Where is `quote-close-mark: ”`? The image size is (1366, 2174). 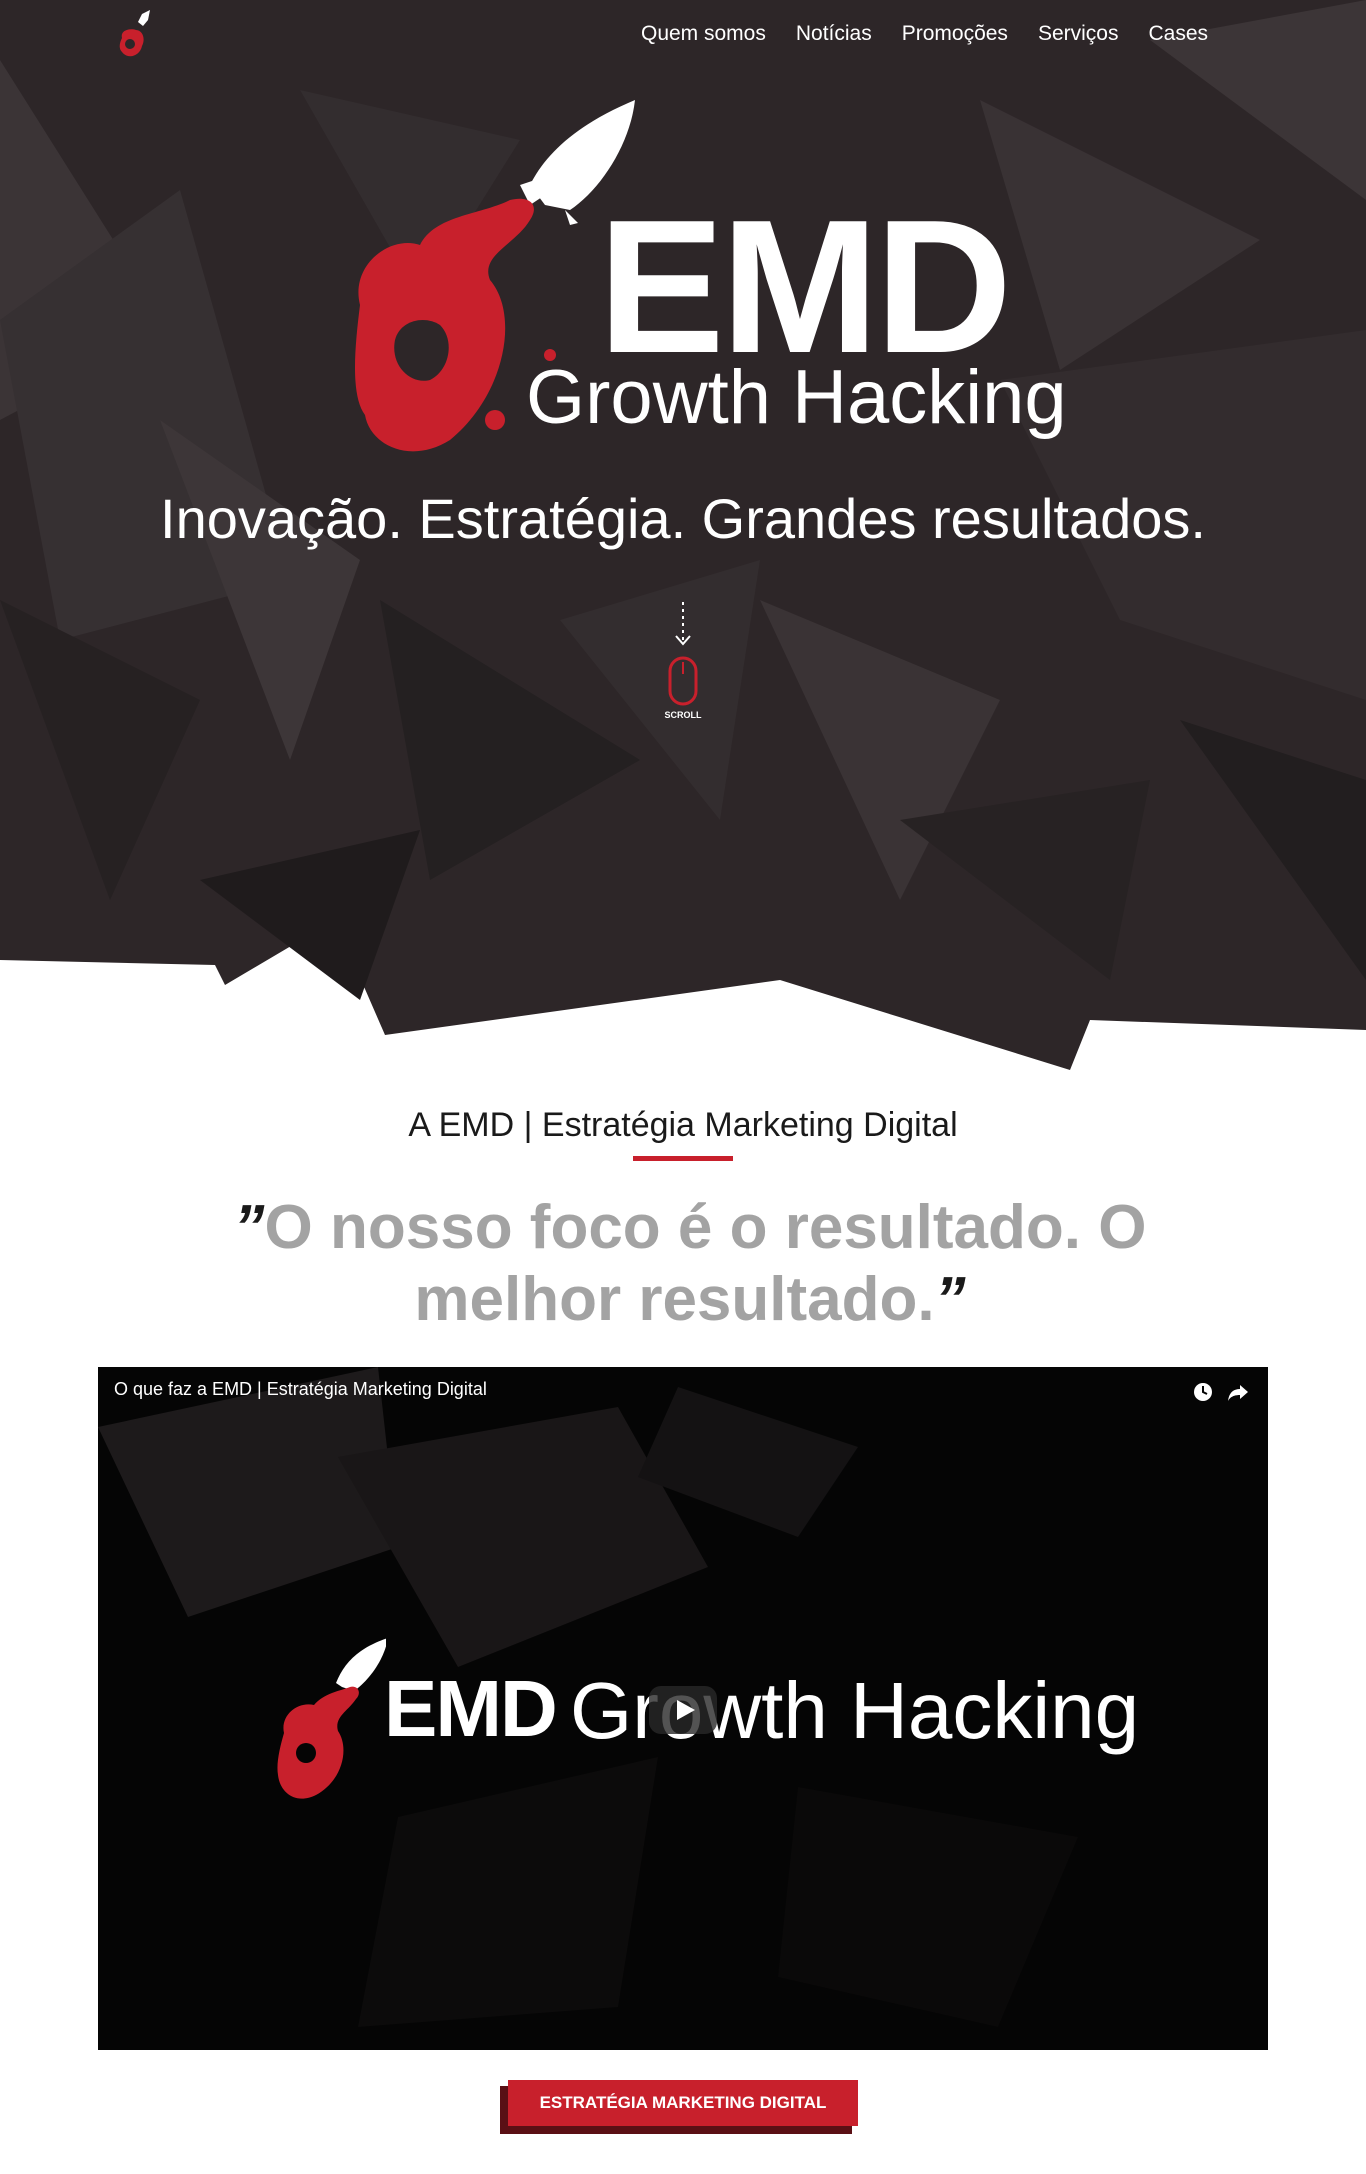
quote-close-mark: ” is located at coordinates (950, 1299).